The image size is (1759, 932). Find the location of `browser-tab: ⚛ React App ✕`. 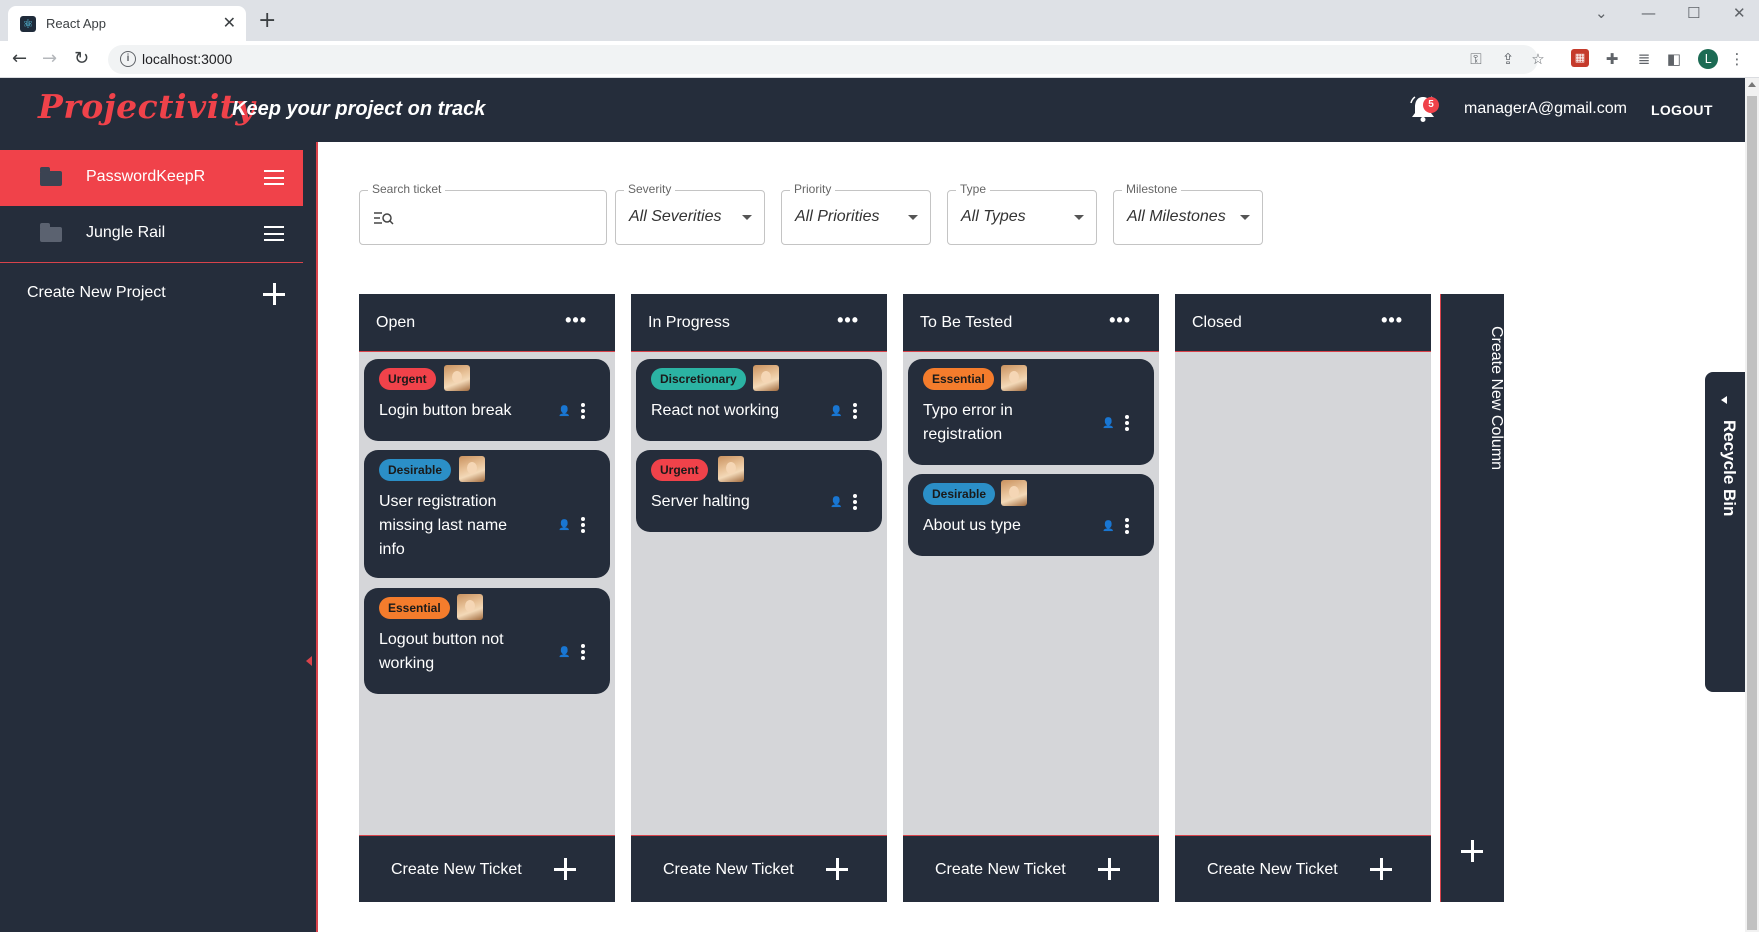

browser-tab: ⚛ React App ✕ is located at coordinates (127, 23).